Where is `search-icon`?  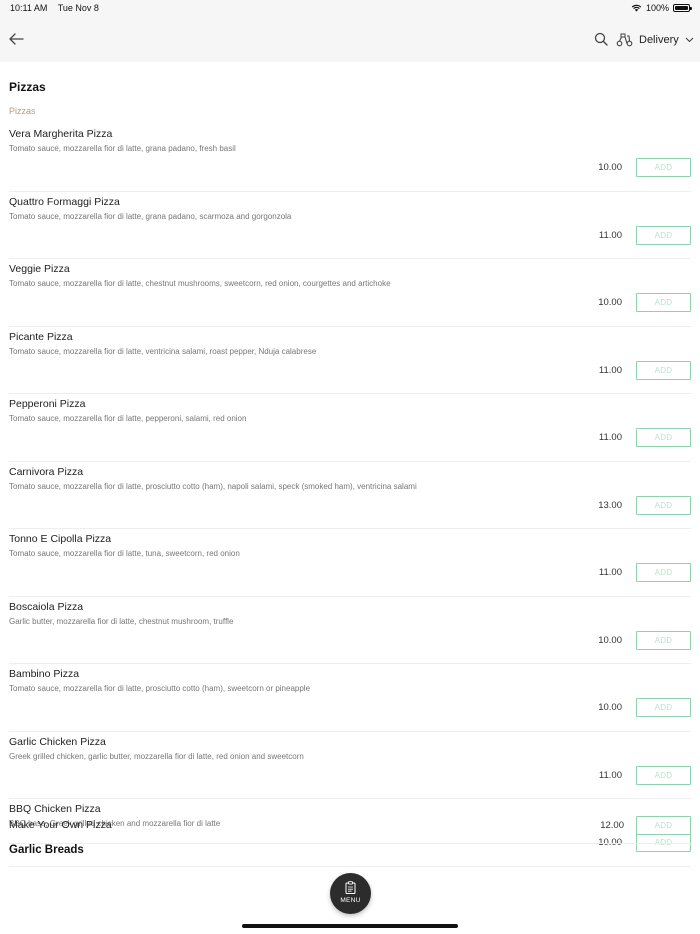
search-icon is located at coordinates (601, 39).